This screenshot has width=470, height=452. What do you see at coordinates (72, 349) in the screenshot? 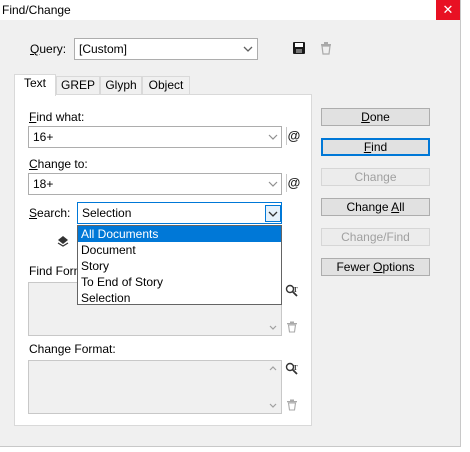
I see `change-format-label: Change Format:` at bounding box center [72, 349].